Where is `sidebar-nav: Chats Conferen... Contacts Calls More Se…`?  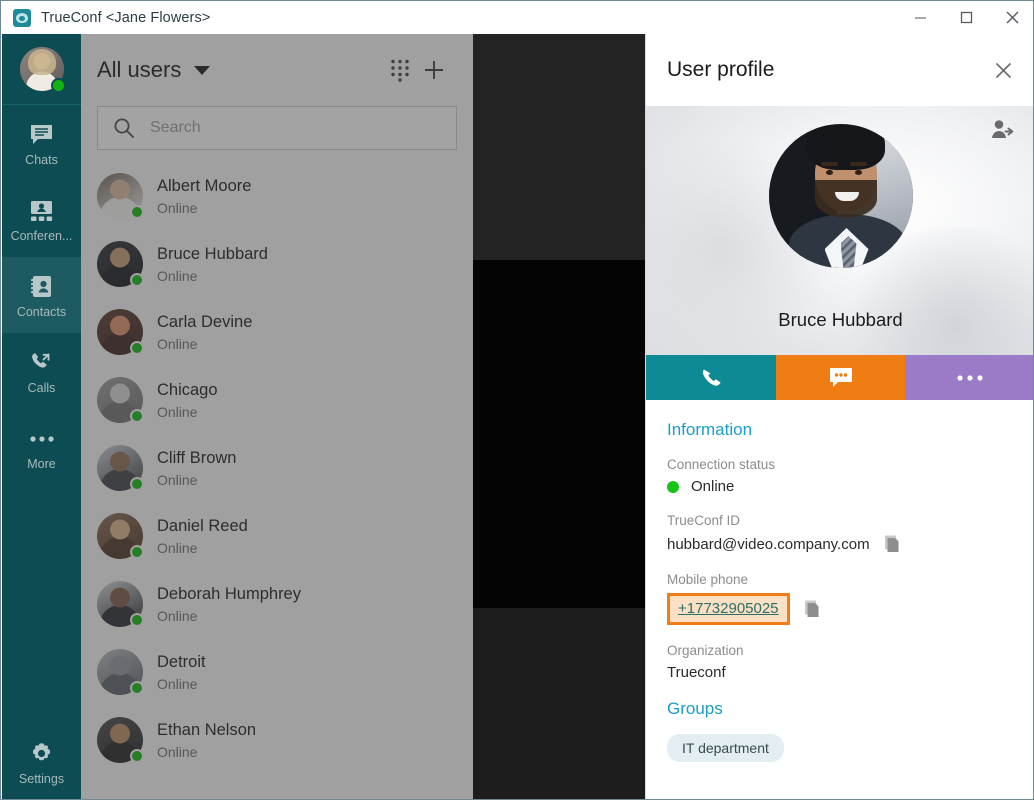
sidebar-nav: Chats Conferen... Contacts Calls More Se… is located at coordinates (41, 416).